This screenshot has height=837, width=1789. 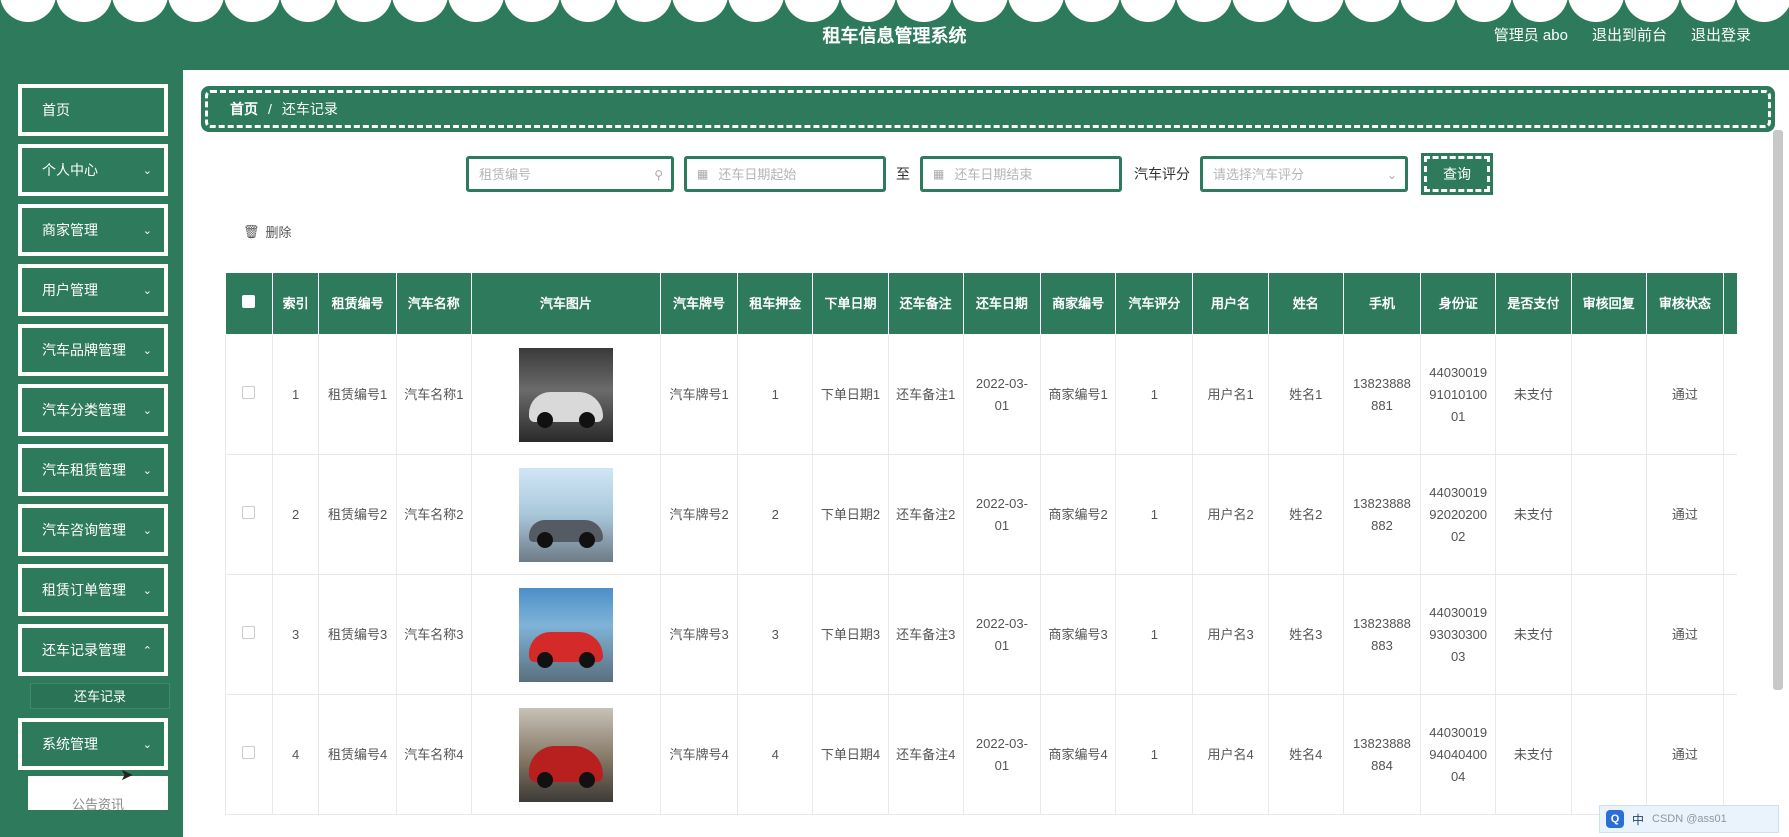 I want to click on rental-no-search-field: ⚲, so click(x=570, y=174).